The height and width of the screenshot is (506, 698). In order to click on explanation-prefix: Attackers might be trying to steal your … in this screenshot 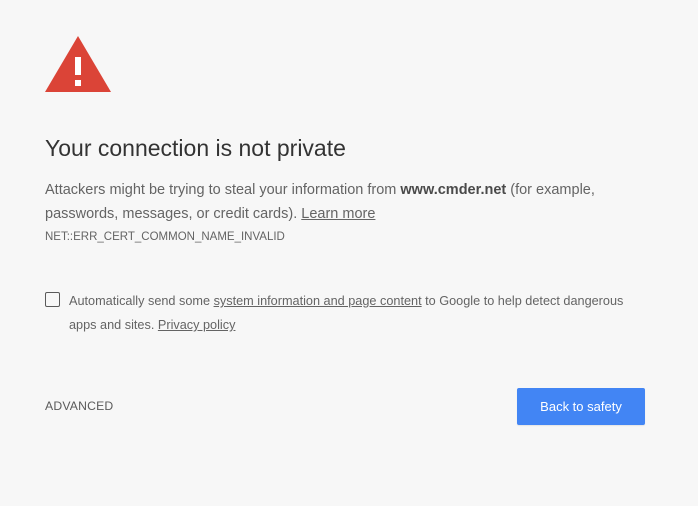, I will do `click(223, 190)`.